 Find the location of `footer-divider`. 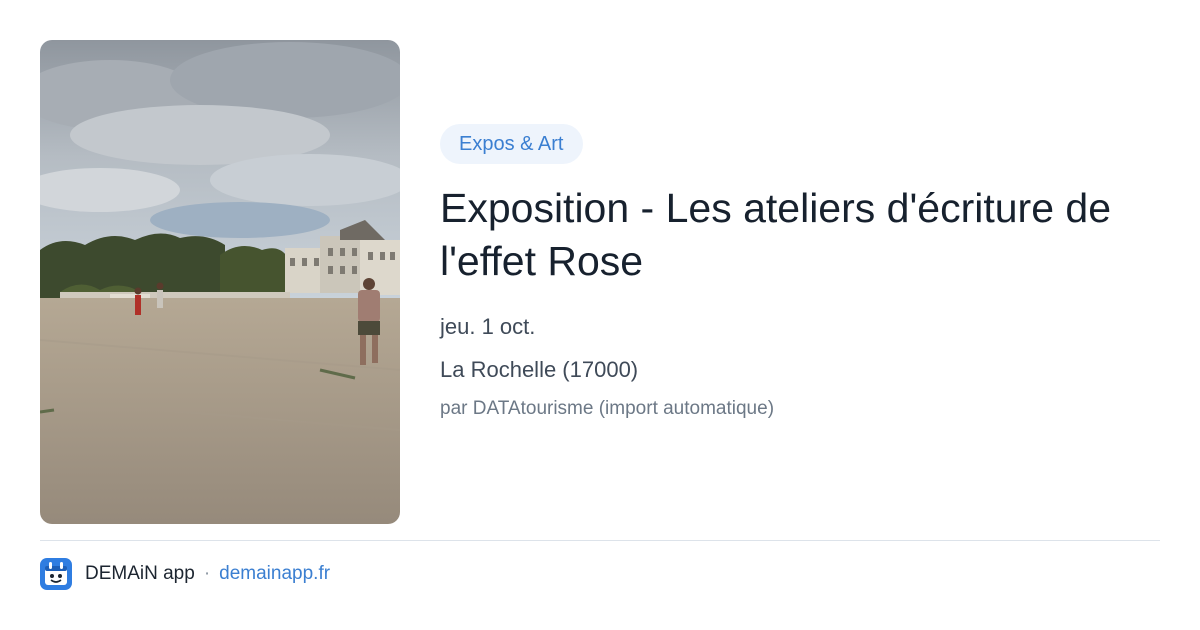

footer-divider is located at coordinates (600, 540).